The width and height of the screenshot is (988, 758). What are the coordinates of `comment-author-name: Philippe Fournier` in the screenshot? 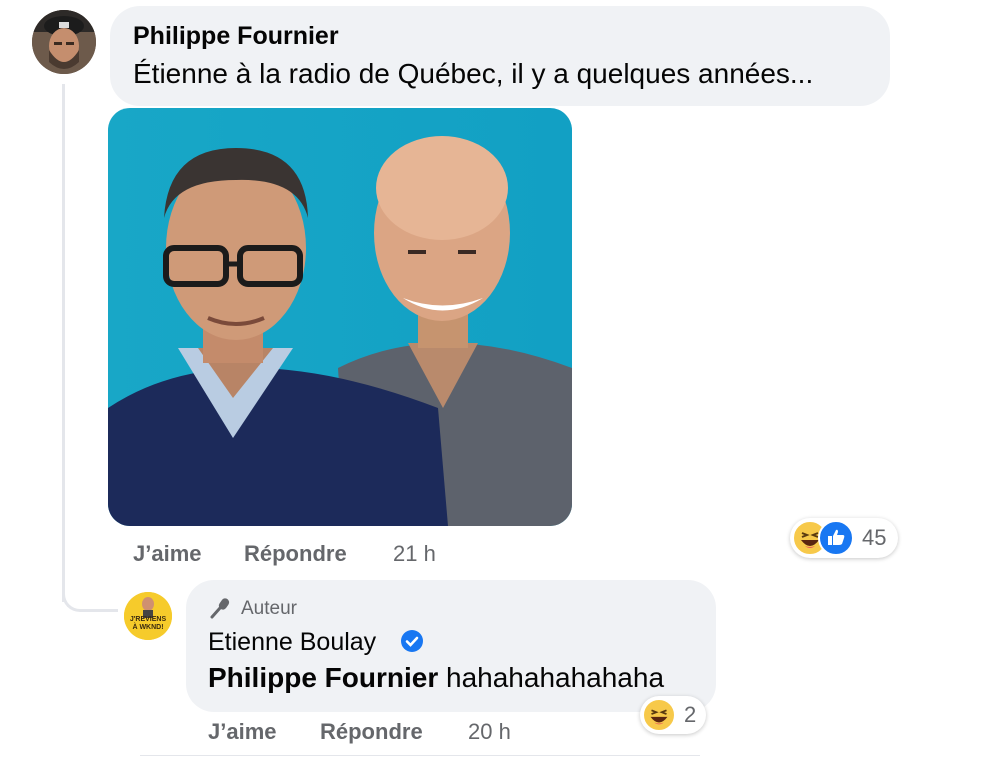 It's located at (236, 36).